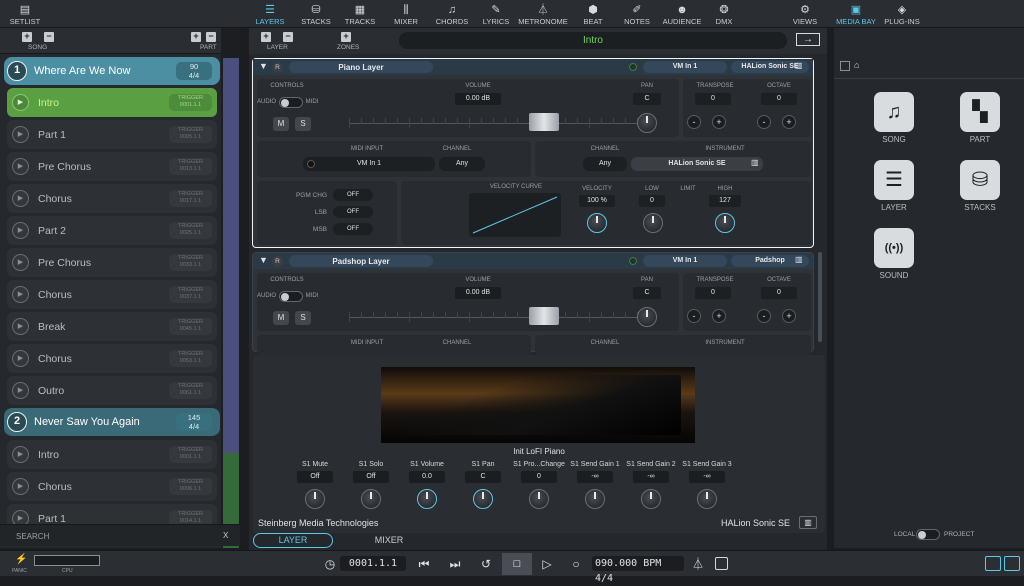  I want to click on panic-icon: ⚡, so click(21, 559).